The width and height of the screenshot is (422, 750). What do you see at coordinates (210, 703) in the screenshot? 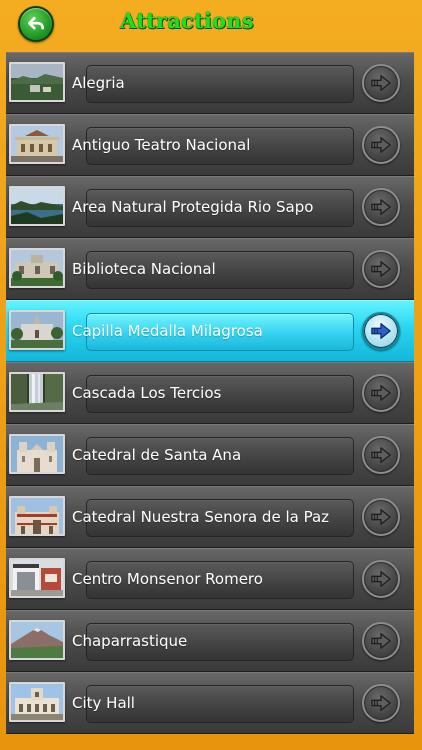
I see `list-item: City Hall` at bounding box center [210, 703].